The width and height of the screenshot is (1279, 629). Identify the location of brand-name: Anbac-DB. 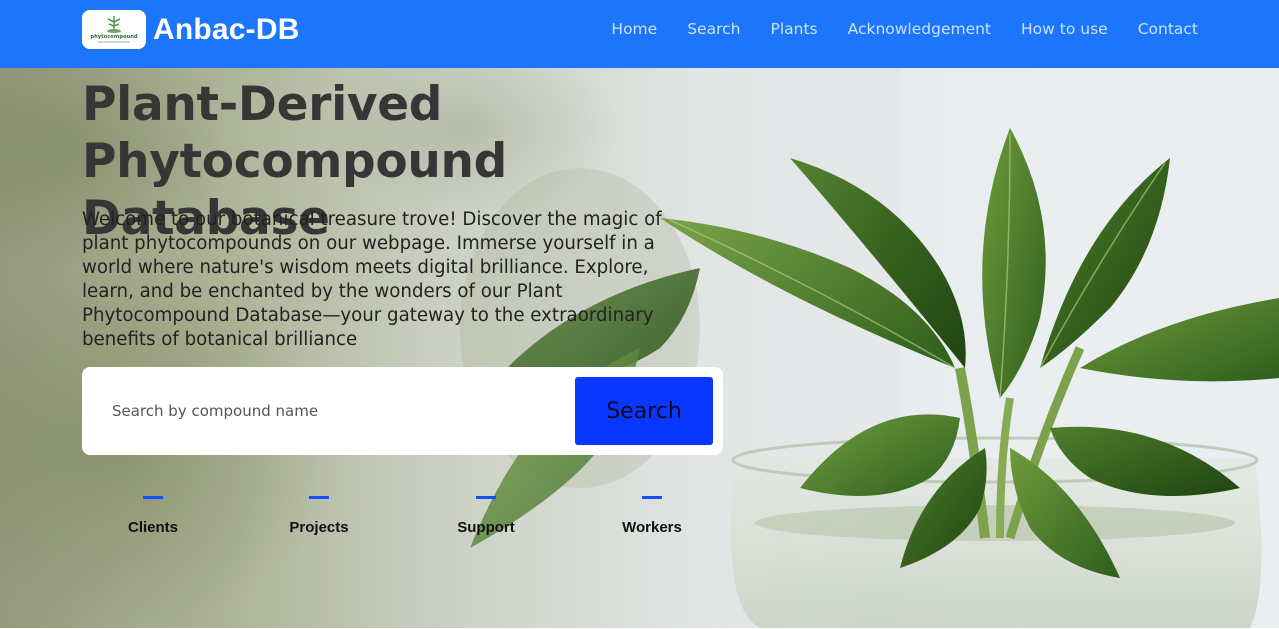
(226, 30).